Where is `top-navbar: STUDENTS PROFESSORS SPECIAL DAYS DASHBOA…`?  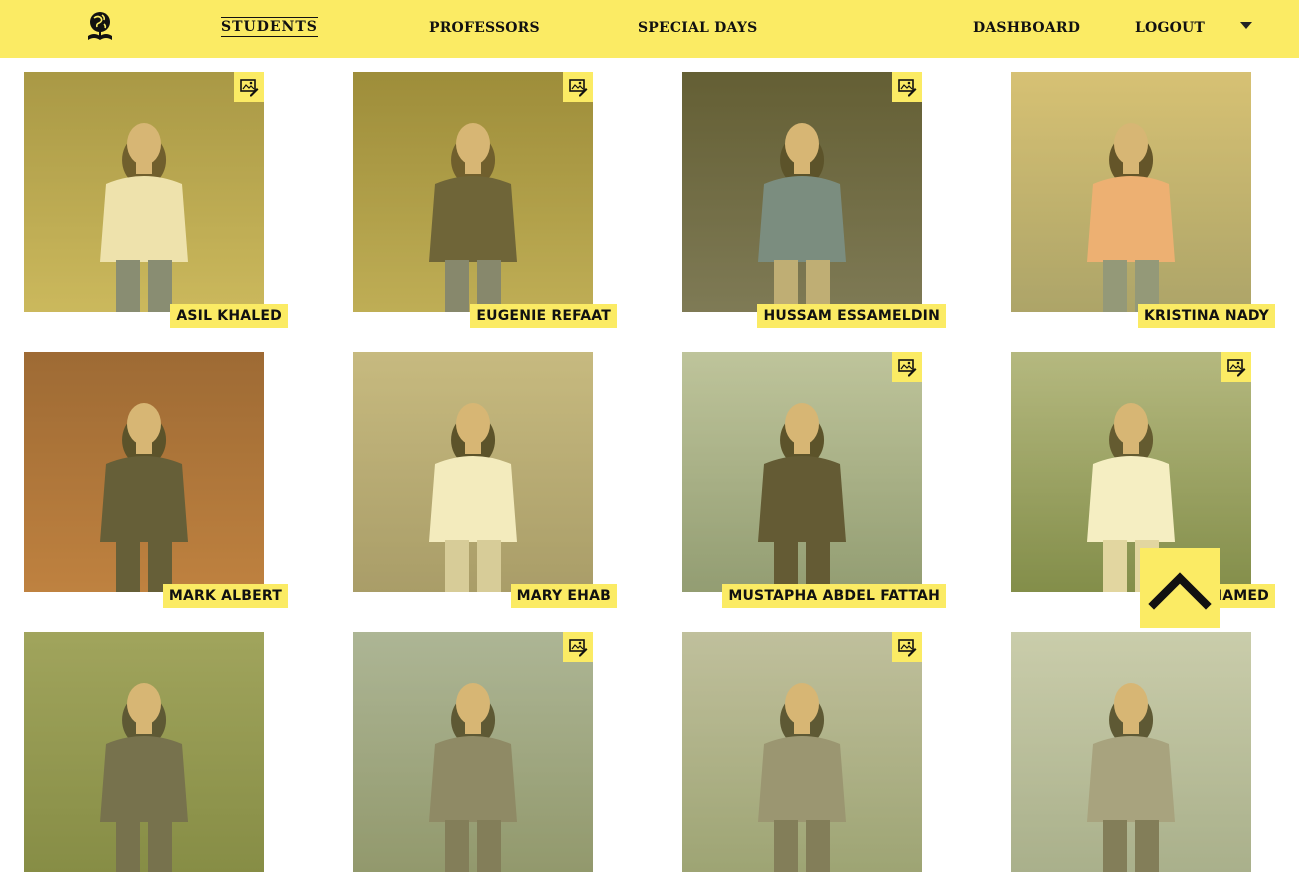
top-navbar: STUDENTS PROFESSORS SPECIAL DAYS DASHBOA… is located at coordinates (649, 29).